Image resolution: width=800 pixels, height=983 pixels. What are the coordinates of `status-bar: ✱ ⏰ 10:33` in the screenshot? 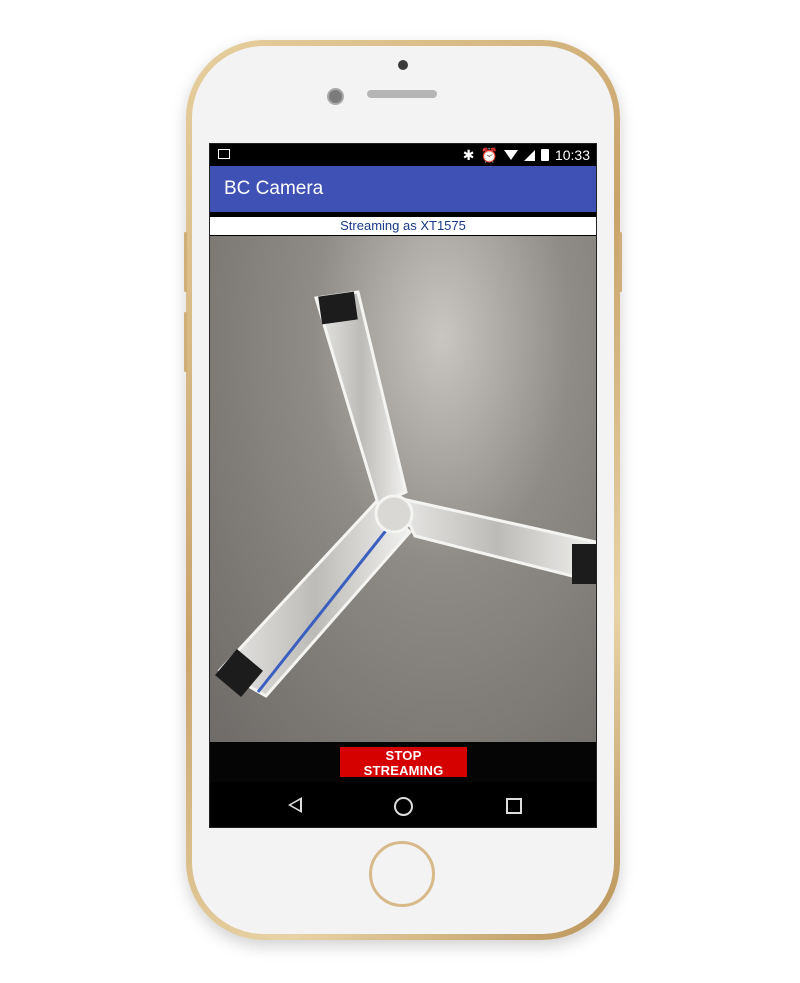 It's located at (403, 155).